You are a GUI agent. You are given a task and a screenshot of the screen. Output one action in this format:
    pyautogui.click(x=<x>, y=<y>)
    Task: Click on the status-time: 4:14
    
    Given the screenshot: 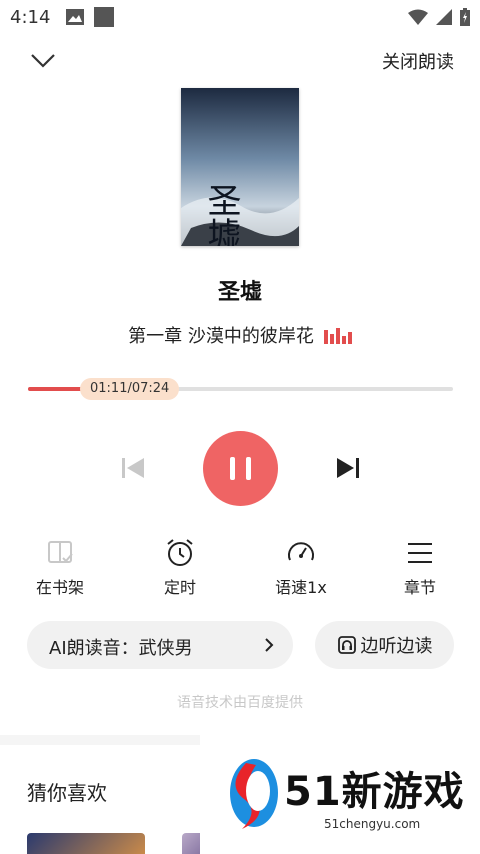 What is the action you would take?
    pyautogui.click(x=30, y=17)
    